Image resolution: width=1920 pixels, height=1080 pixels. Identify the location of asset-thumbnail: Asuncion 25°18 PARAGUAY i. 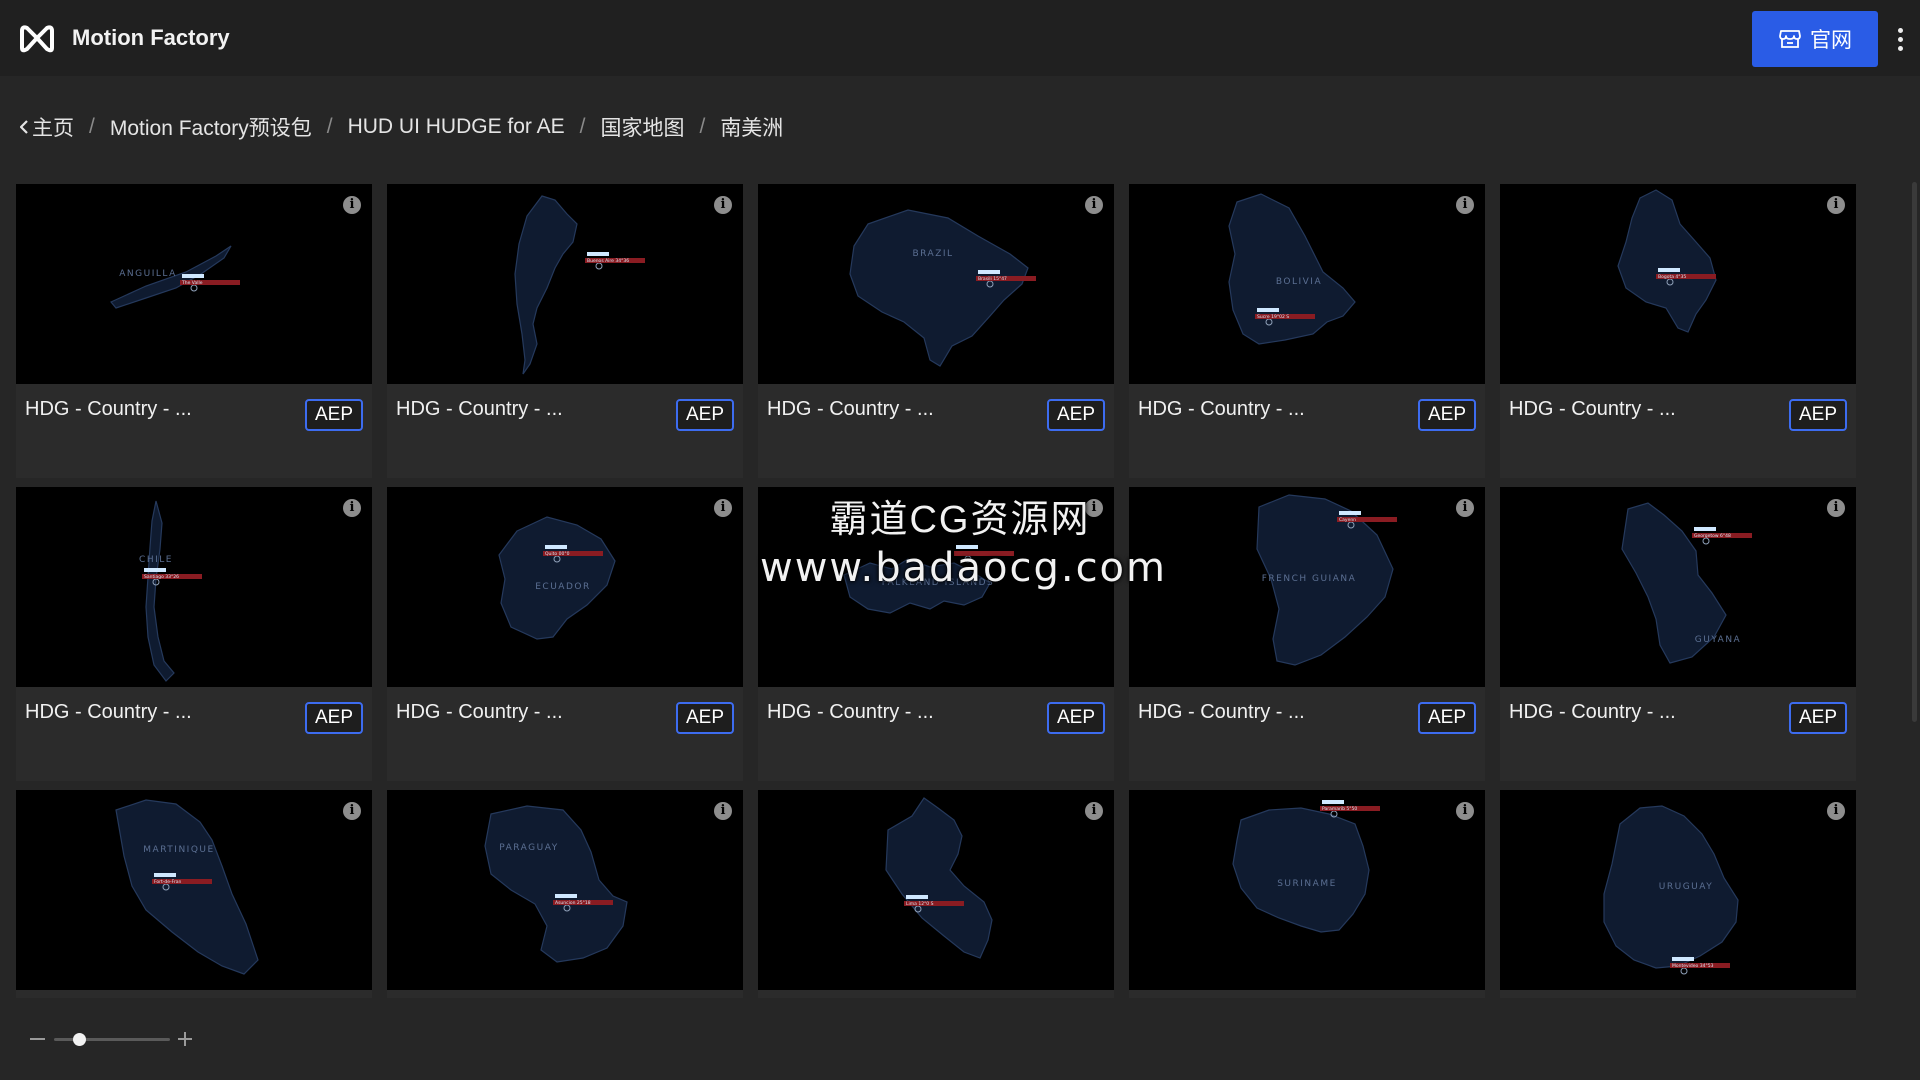
(565, 890).